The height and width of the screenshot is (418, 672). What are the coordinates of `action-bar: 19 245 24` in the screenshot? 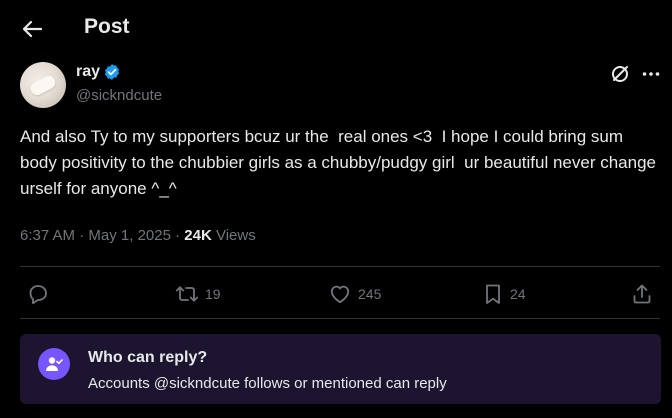 It's located at (336, 294).